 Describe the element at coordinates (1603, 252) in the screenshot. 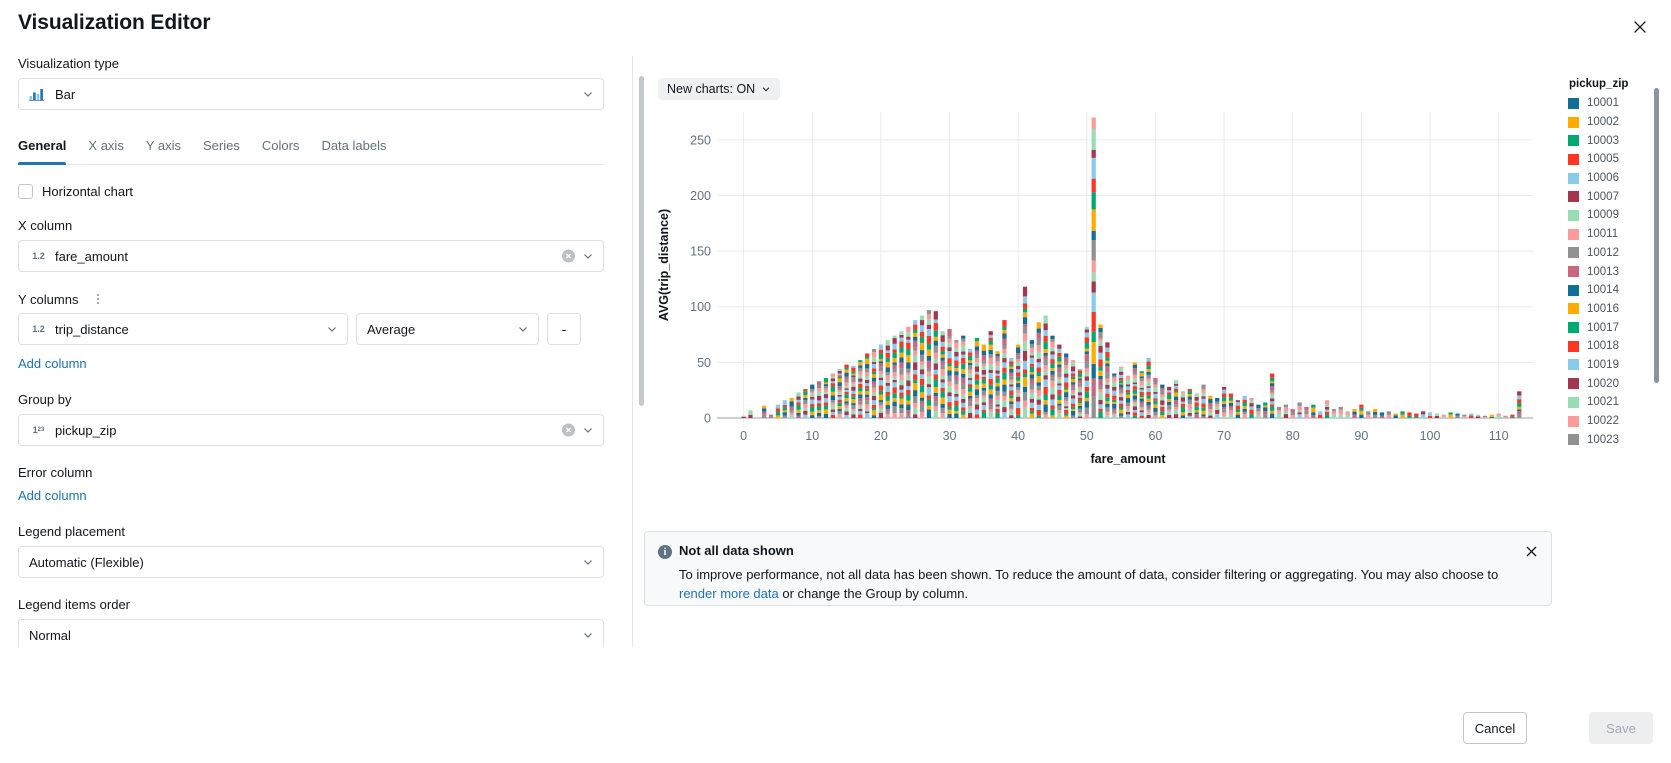

I see `legend-item-label: 10012` at that location.